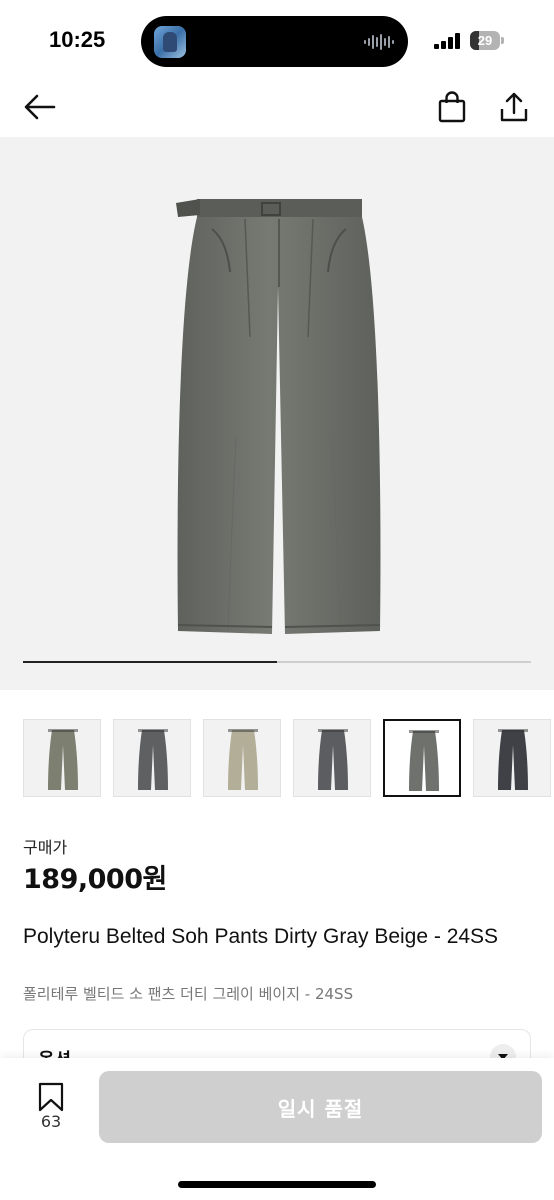 The width and height of the screenshot is (554, 1200). What do you see at coordinates (170, 42) in the screenshot?
I see `now-playing-artwork` at bounding box center [170, 42].